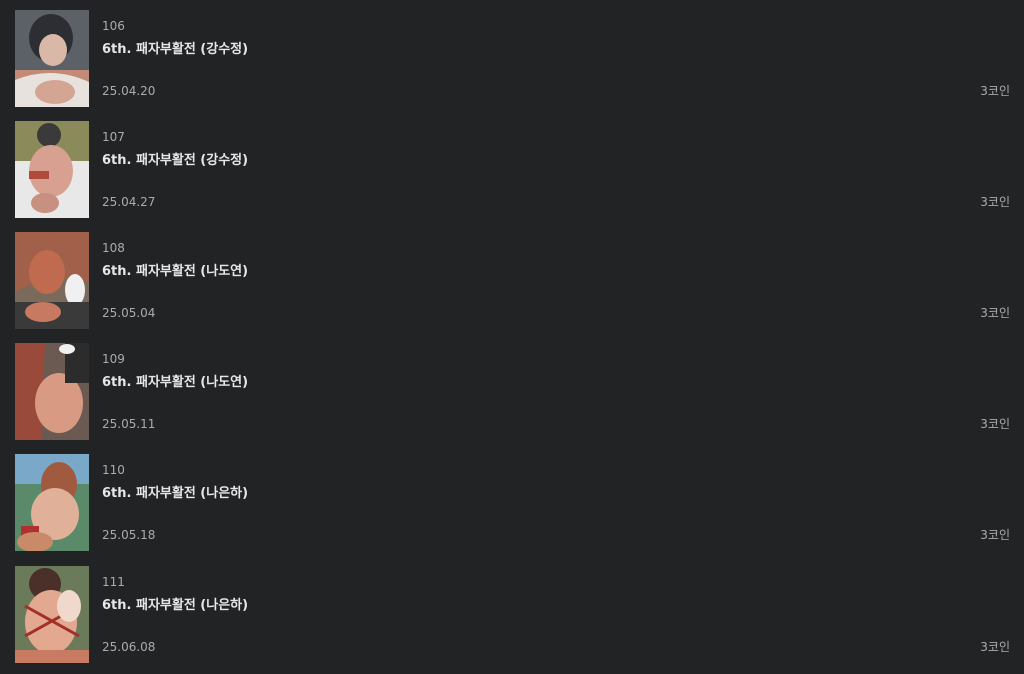 The height and width of the screenshot is (674, 1024). Describe the element at coordinates (512, 502) in the screenshot. I see `episode-row: 110 6th. 패자부활전 (나은하) 25.05.18 3코인` at that location.